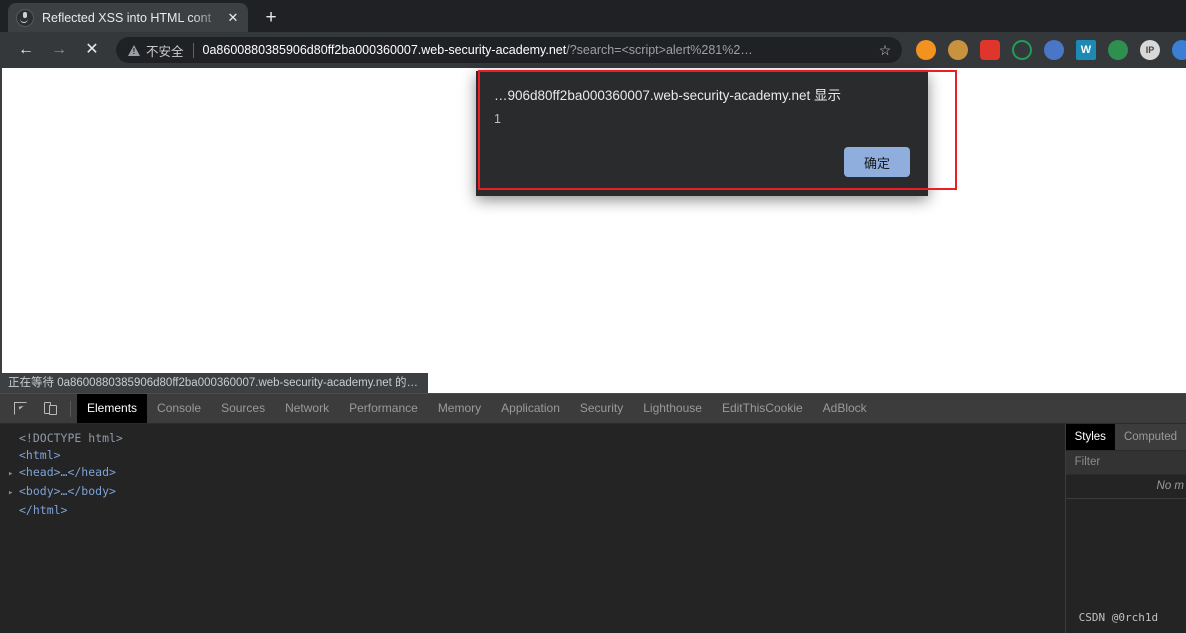 Image resolution: width=1186 pixels, height=633 pixels. I want to click on inspect-element-icon, so click(21, 409).